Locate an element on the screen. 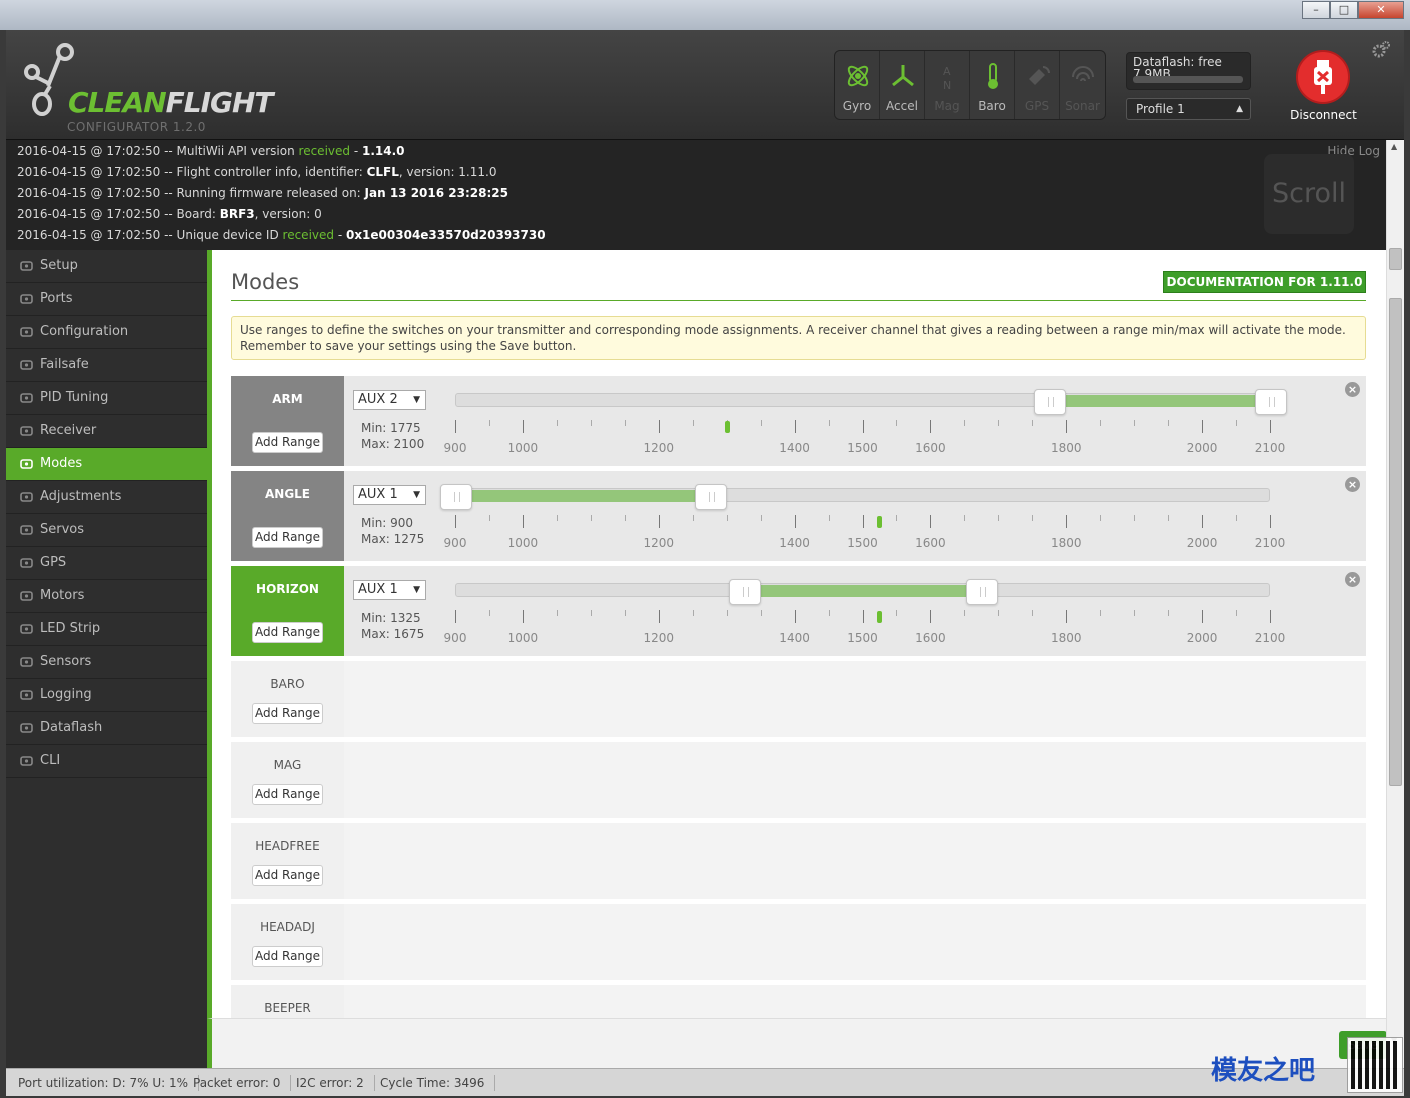 The image size is (1410, 1098). disconnect-label: Disconnect is located at coordinates (1323, 115).